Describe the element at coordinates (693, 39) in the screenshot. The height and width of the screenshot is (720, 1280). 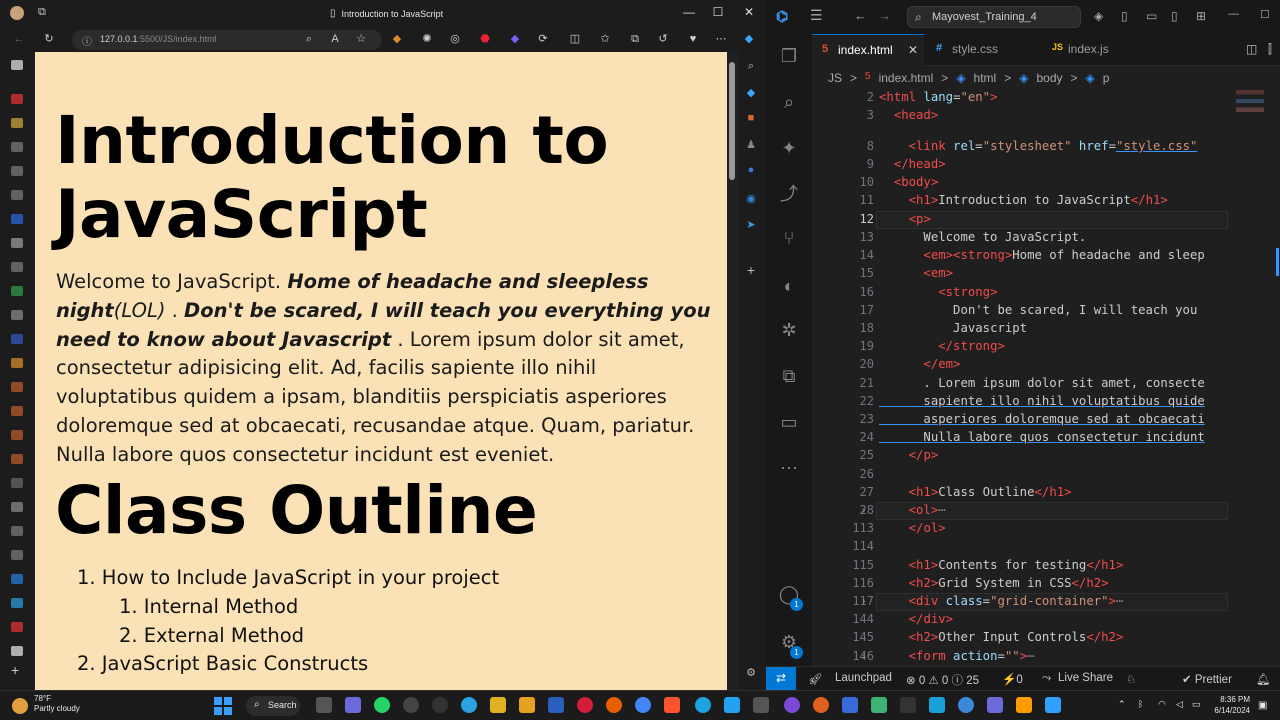
I see `health-icon: ♥` at that location.